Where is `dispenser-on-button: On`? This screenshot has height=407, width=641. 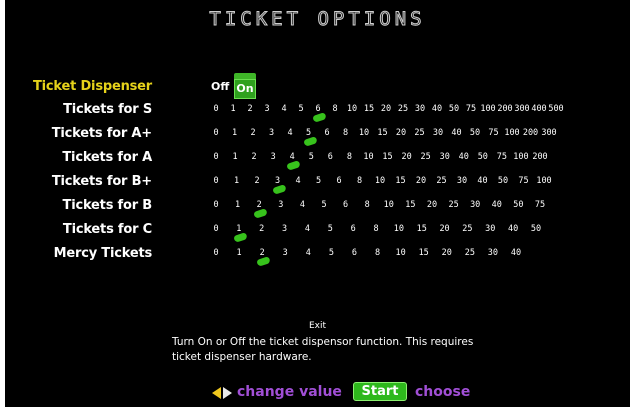 dispenser-on-button: On is located at coordinates (245, 89).